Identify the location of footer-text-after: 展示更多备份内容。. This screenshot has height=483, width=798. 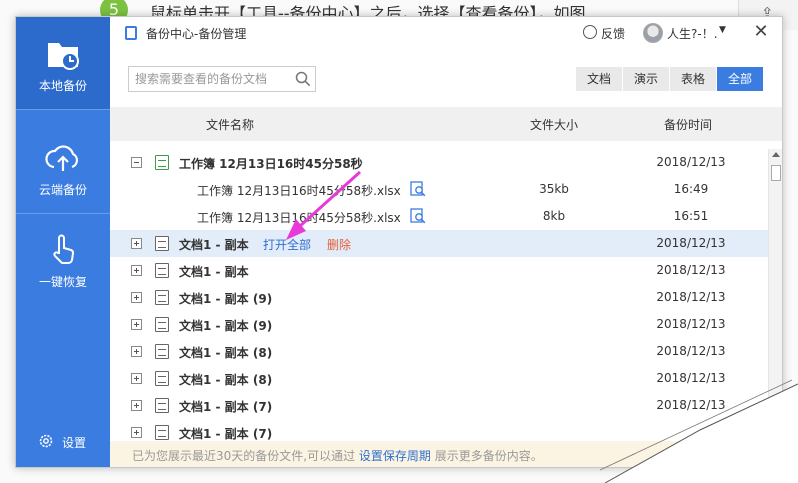
(486, 456).